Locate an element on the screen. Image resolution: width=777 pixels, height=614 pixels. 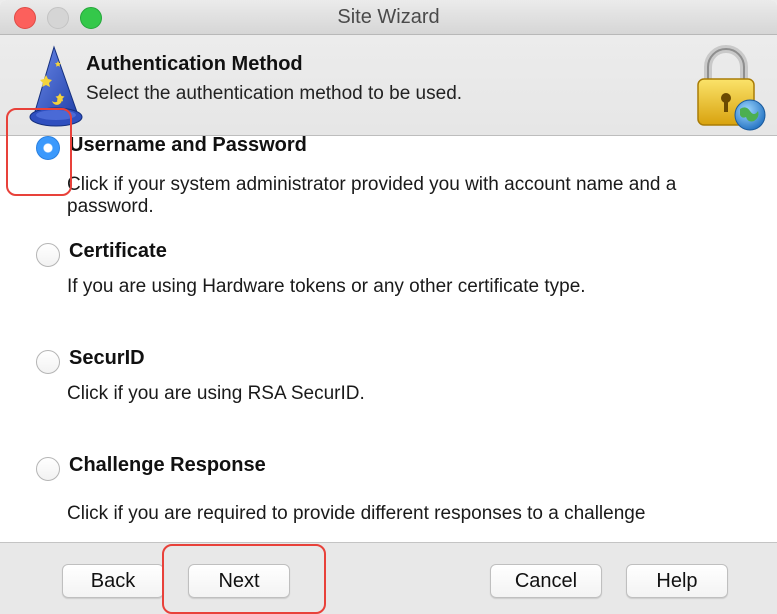
radio-username-password is located at coordinates (48, 148).